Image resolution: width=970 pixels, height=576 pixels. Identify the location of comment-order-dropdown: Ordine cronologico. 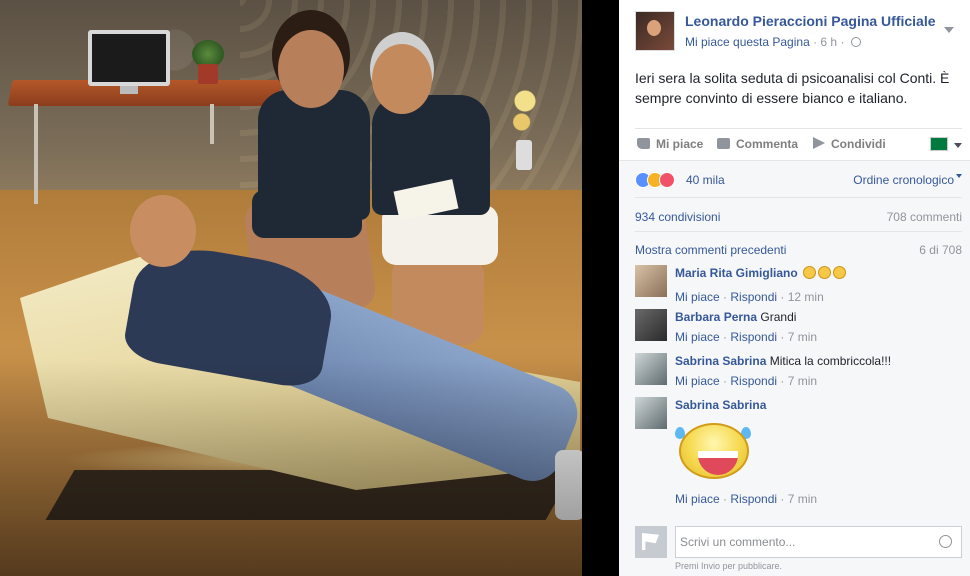
(907, 180).